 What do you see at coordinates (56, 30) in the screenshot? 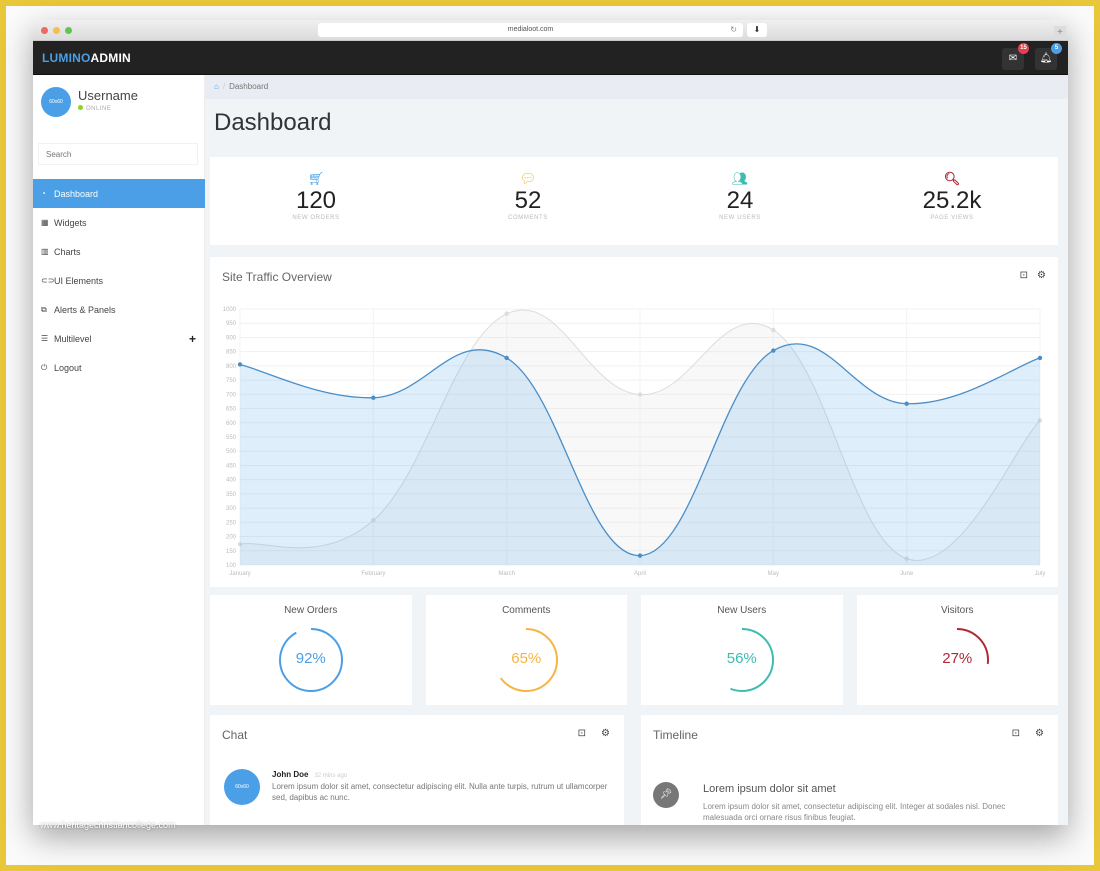
I see `minimize-window-button` at bounding box center [56, 30].